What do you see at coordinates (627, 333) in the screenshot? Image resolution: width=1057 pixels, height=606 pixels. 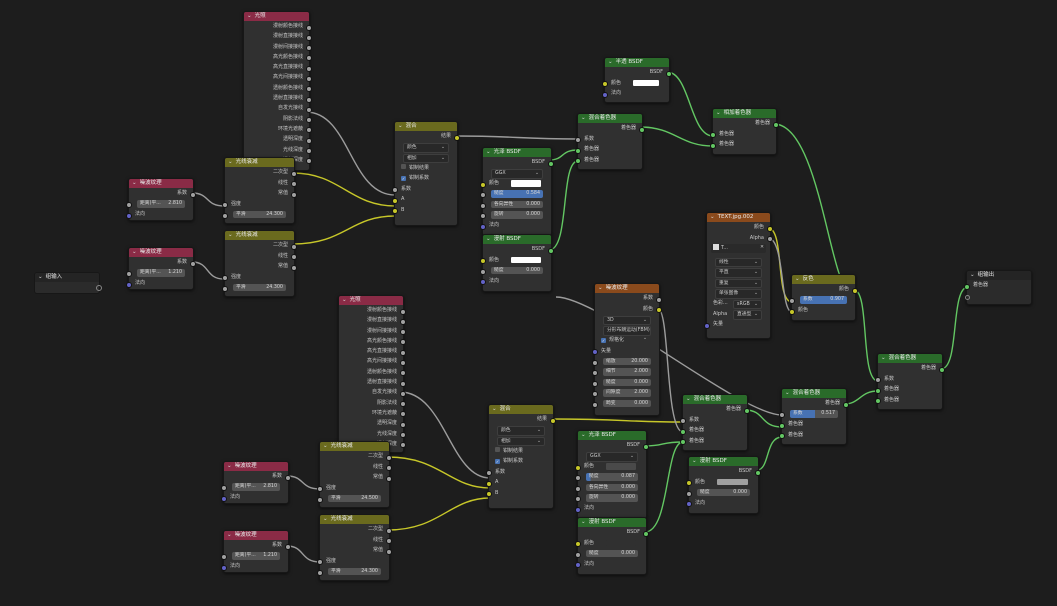 I see `type-row: 分形布朗运动(FBM) ⌄` at bounding box center [627, 333].